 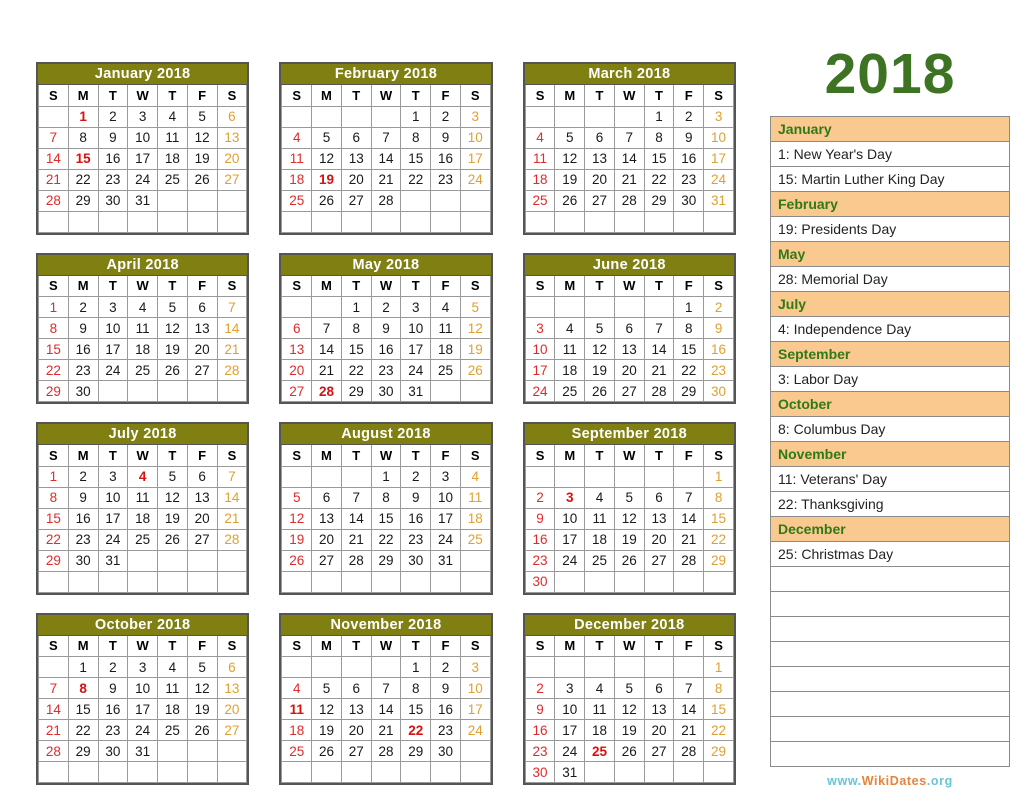 What do you see at coordinates (83, 539) in the screenshot?
I see `day-cell: 23` at bounding box center [83, 539].